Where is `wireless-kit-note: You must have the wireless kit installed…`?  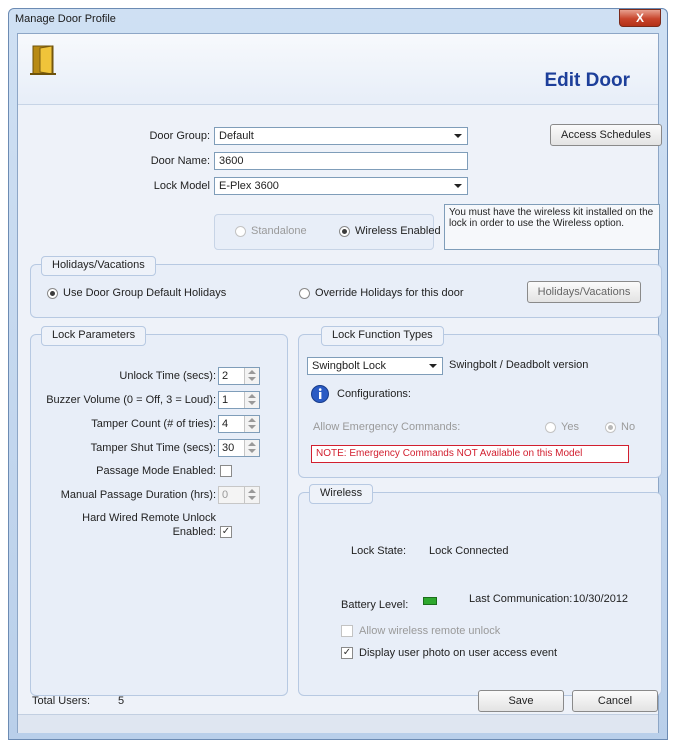
wireless-kit-note: You must have the wireless kit installed… is located at coordinates (552, 227).